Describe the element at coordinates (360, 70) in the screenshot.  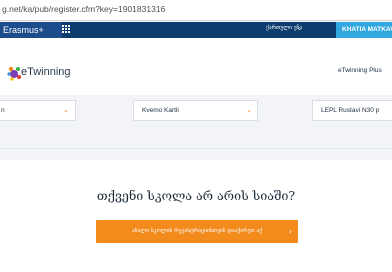
I see `etwinning-plus-link: eTwinning Plus` at that location.